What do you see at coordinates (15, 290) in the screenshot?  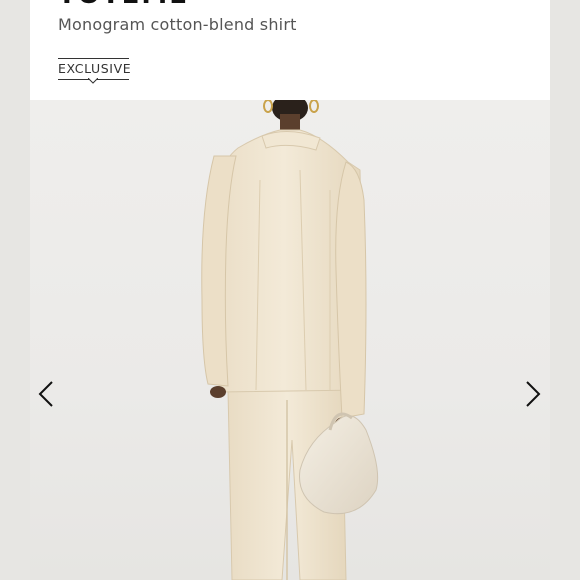 I see `page-margin-left` at bounding box center [15, 290].